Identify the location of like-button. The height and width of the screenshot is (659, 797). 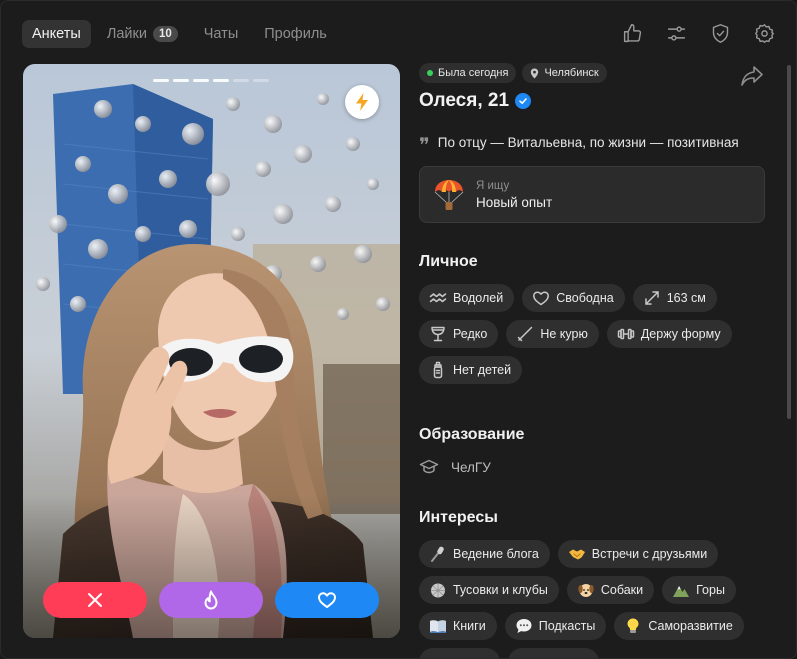
(327, 600).